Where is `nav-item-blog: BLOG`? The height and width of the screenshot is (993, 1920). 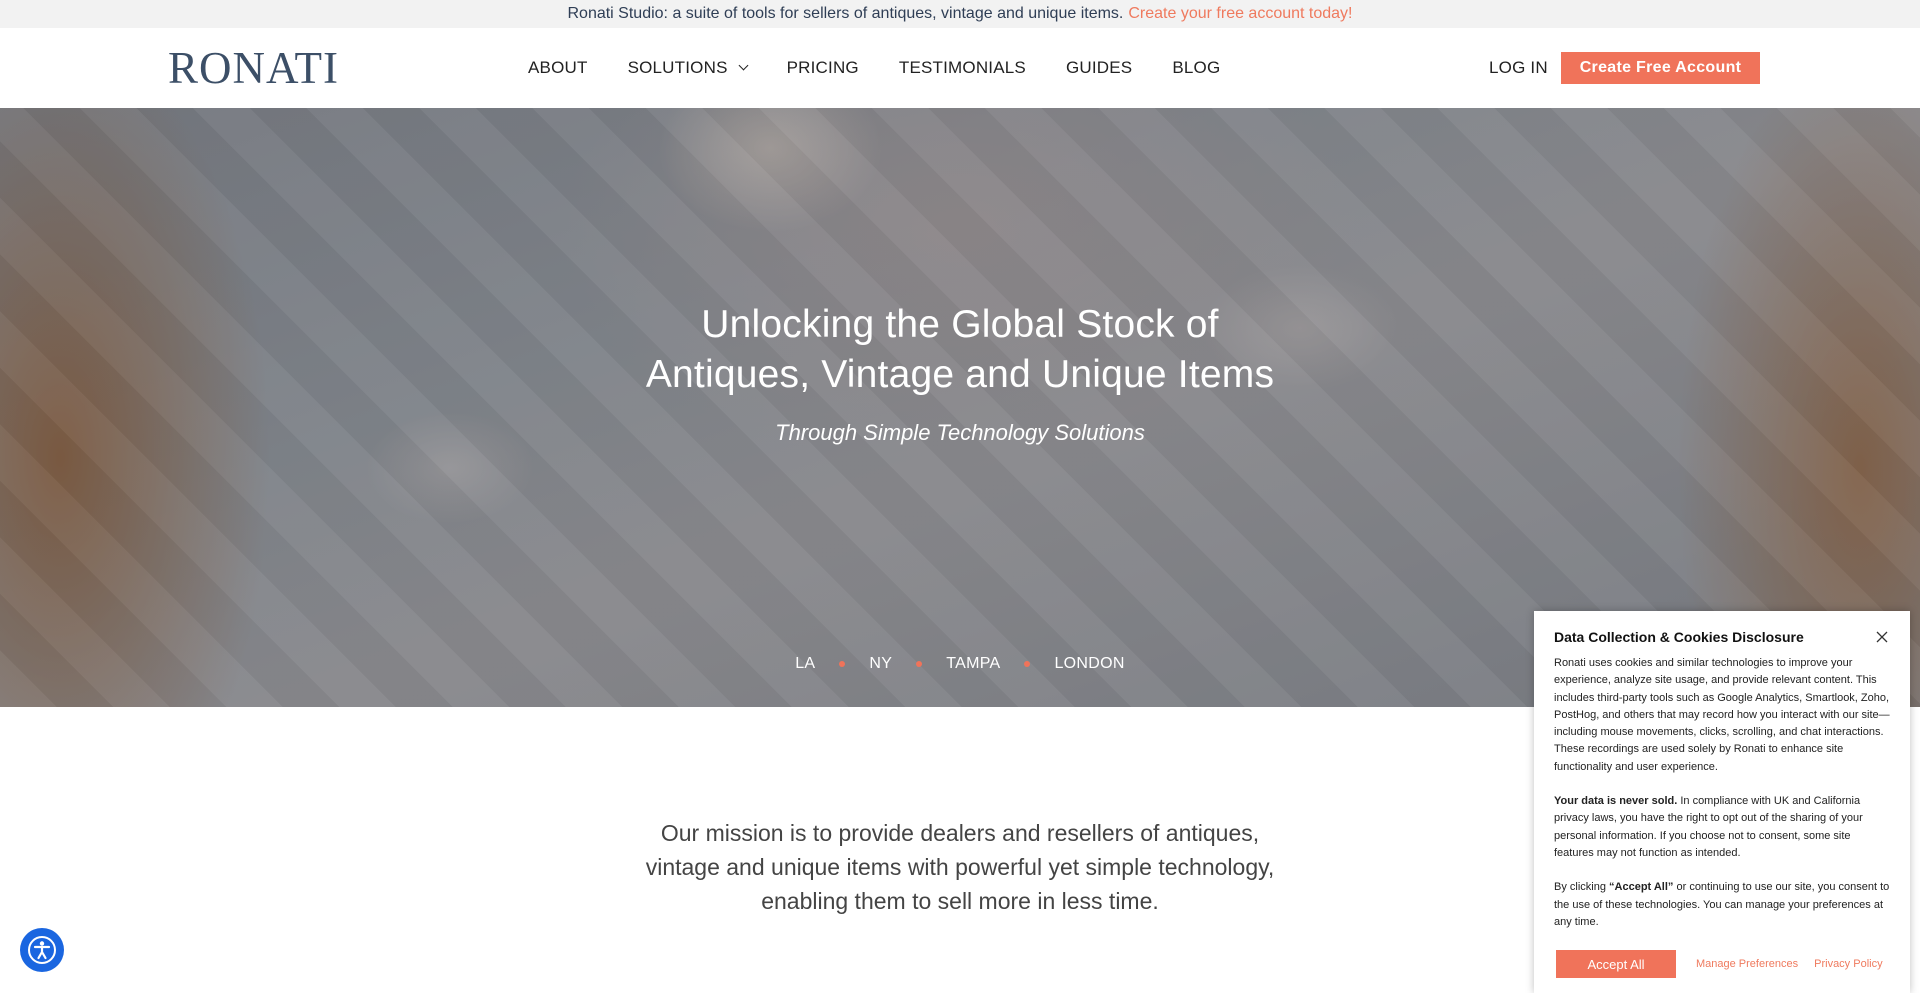
nav-item-blog: BLOG is located at coordinates (1196, 68).